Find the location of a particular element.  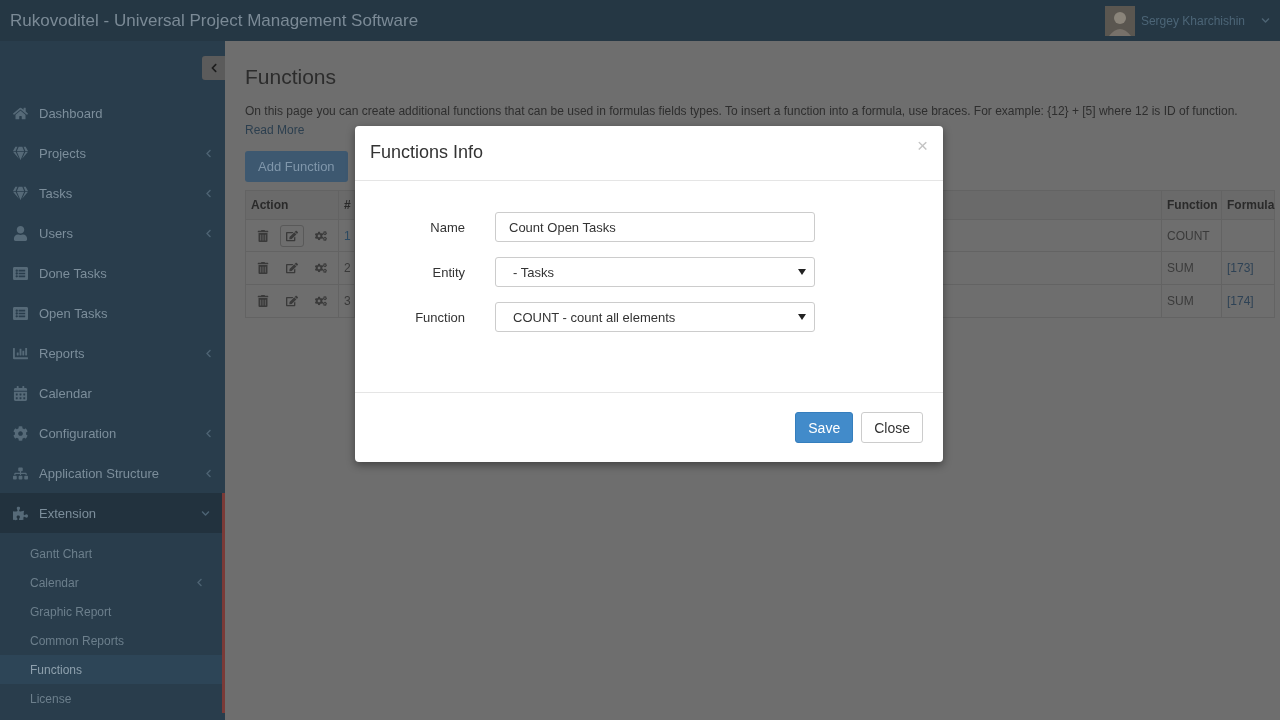

sidebar-item: Dashboard is located at coordinates (112, 113).